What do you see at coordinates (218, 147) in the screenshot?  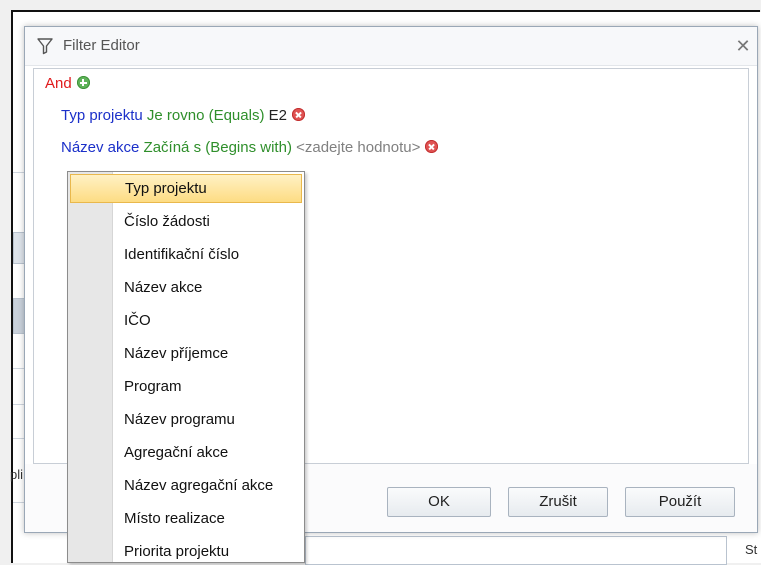 I see `condition-operator: Začíná s (Begins with)` at bounding box center [218, 147].